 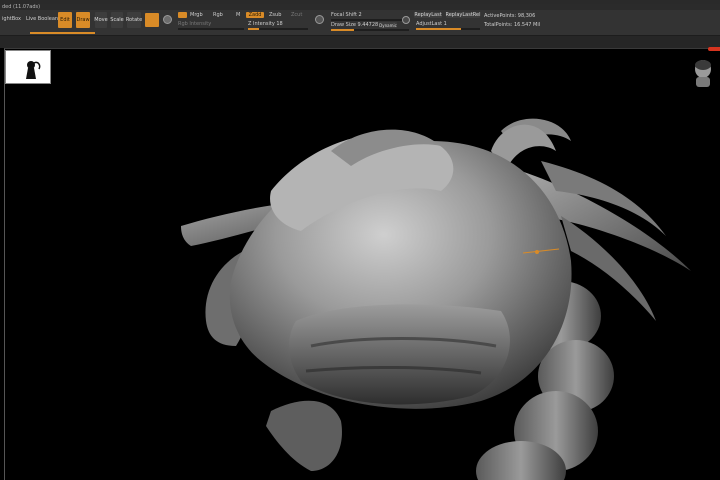 What do you see at coordinates (343, 30) in the screenshot?
I see `draw-size-fill` at bounding box center [343, 30].